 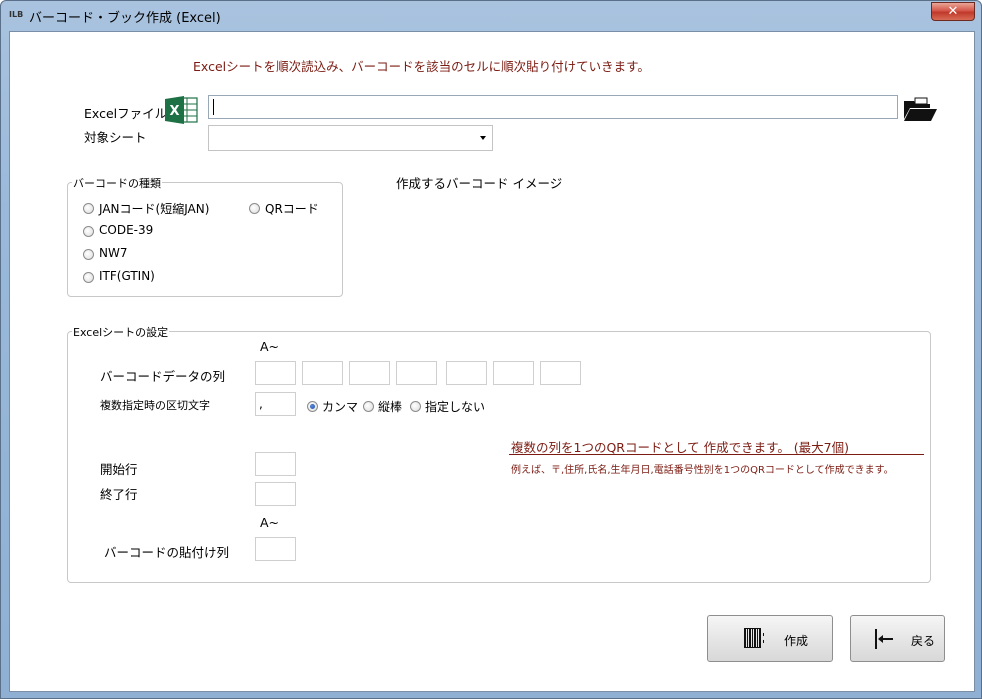 I want to click on end-row-label: 終了行, so click(x=119, y=494).